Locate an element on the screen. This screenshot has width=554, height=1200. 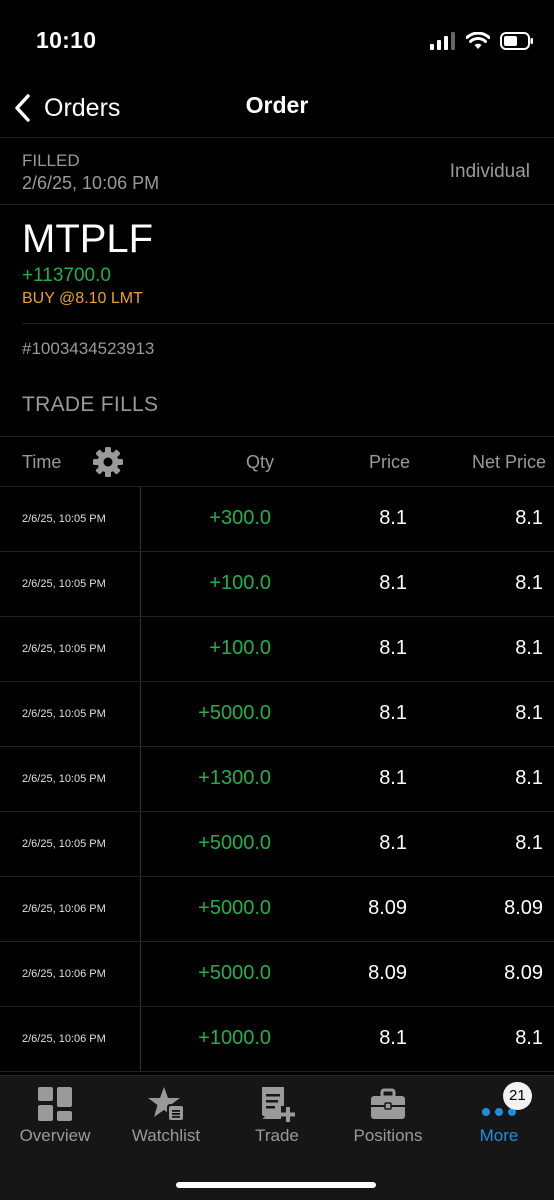
order-status-header: FILLED 2/6/25, 10:06 PM Individual is located at coordinates (277, 172).